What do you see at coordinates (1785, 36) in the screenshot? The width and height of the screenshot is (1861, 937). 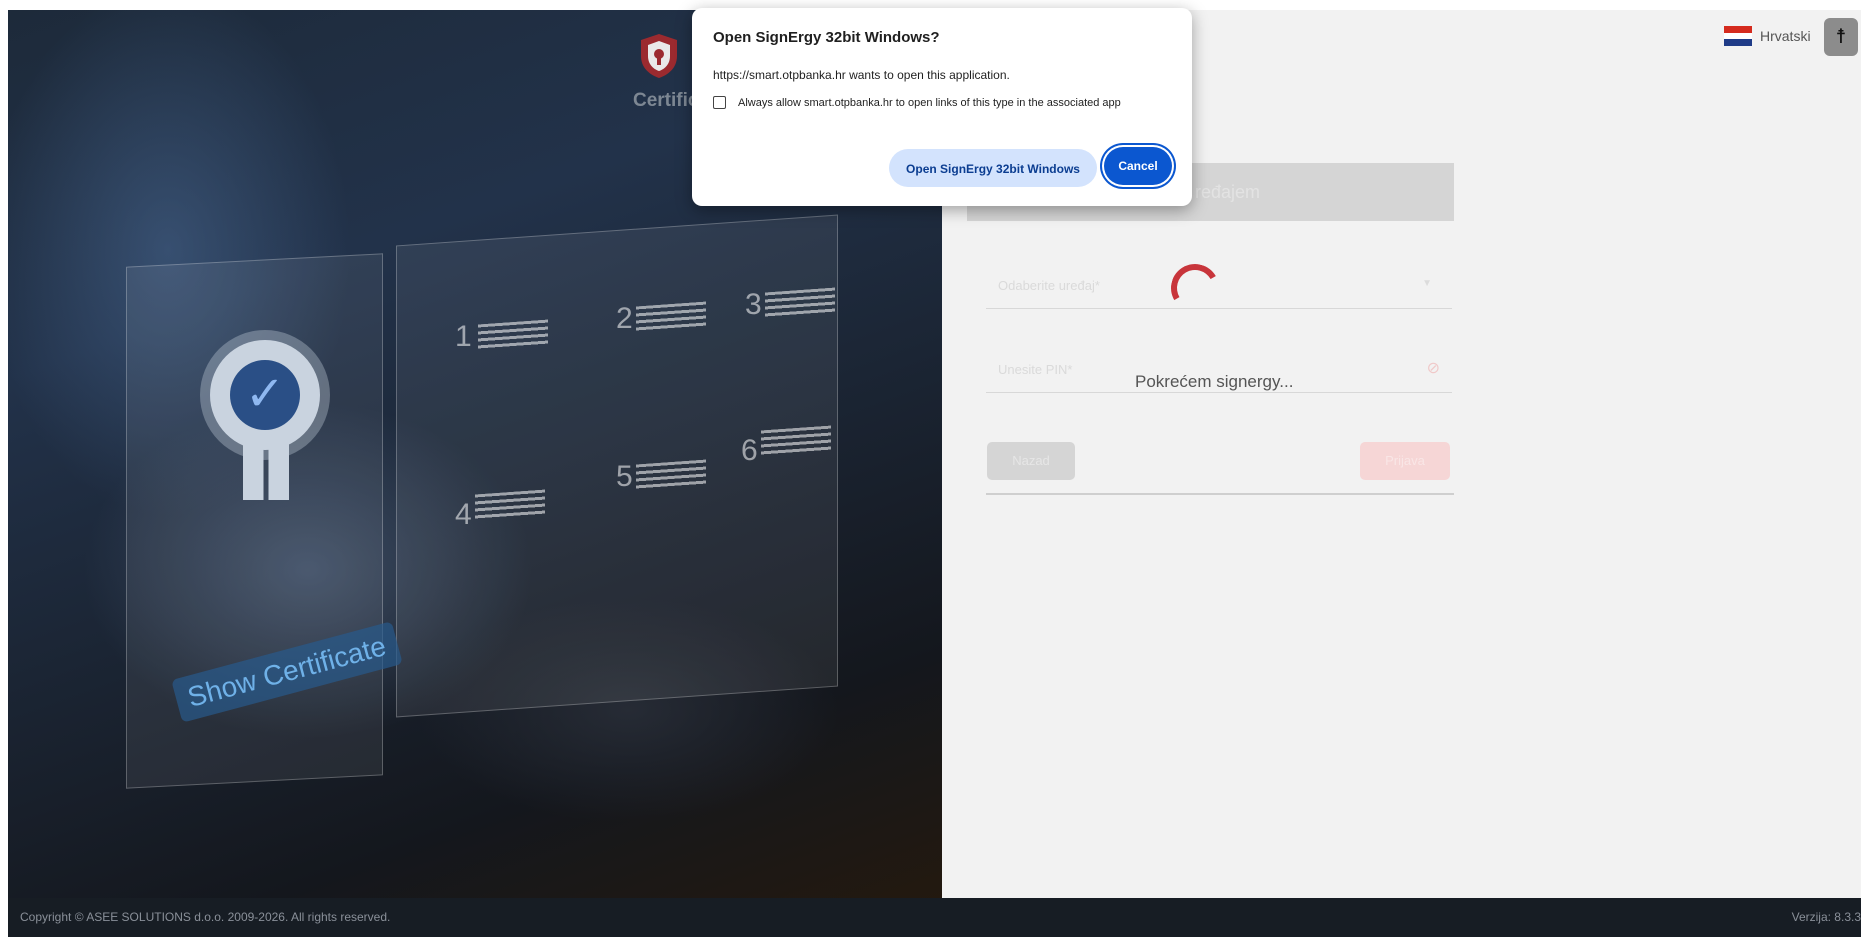 I see `language-label: Hrvatski` at bounding box center [1785, 36].